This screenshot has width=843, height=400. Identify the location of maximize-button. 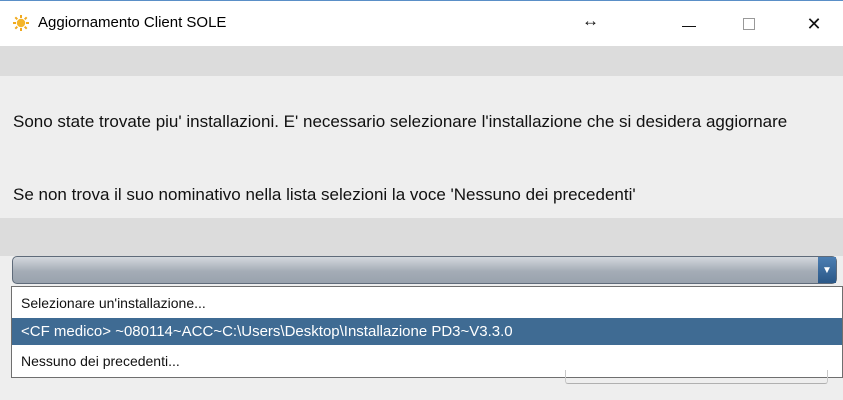
(749, 24).